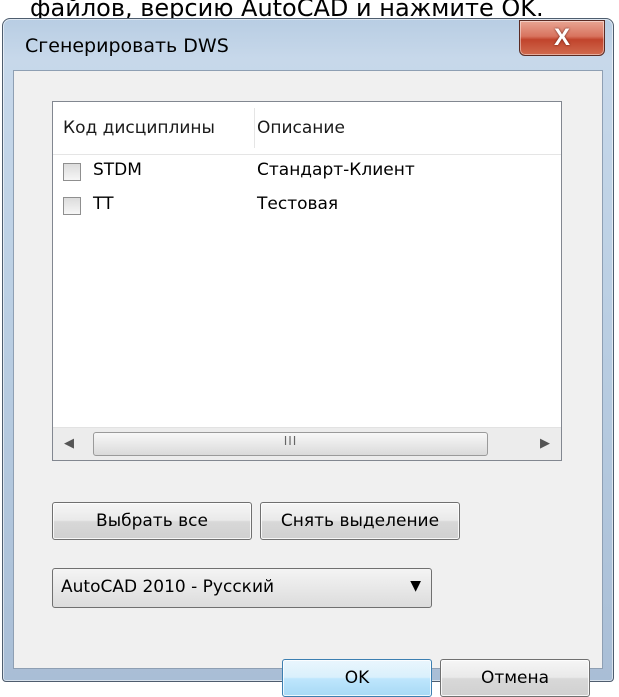 This screenshot has height=697, width=619. I want to click on horizontal-scrollbar: ◀ III ▶, so click(307, 443).